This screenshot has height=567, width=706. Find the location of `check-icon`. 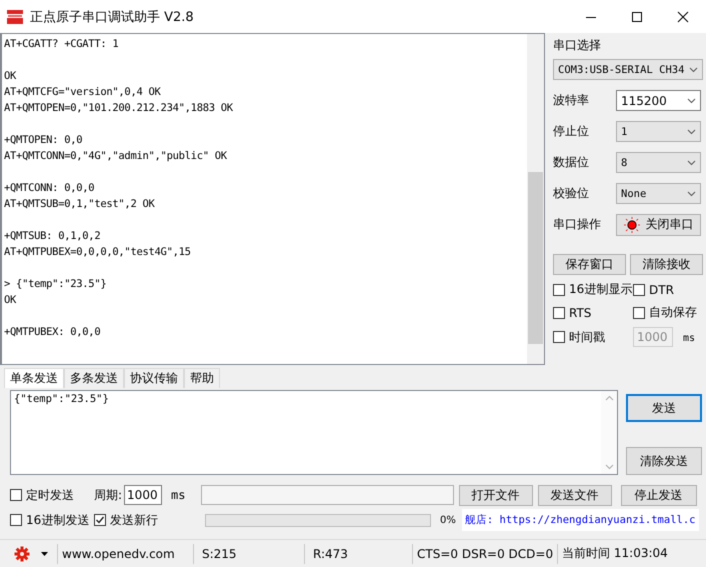

check-icon is located at coordinates (100, 520).